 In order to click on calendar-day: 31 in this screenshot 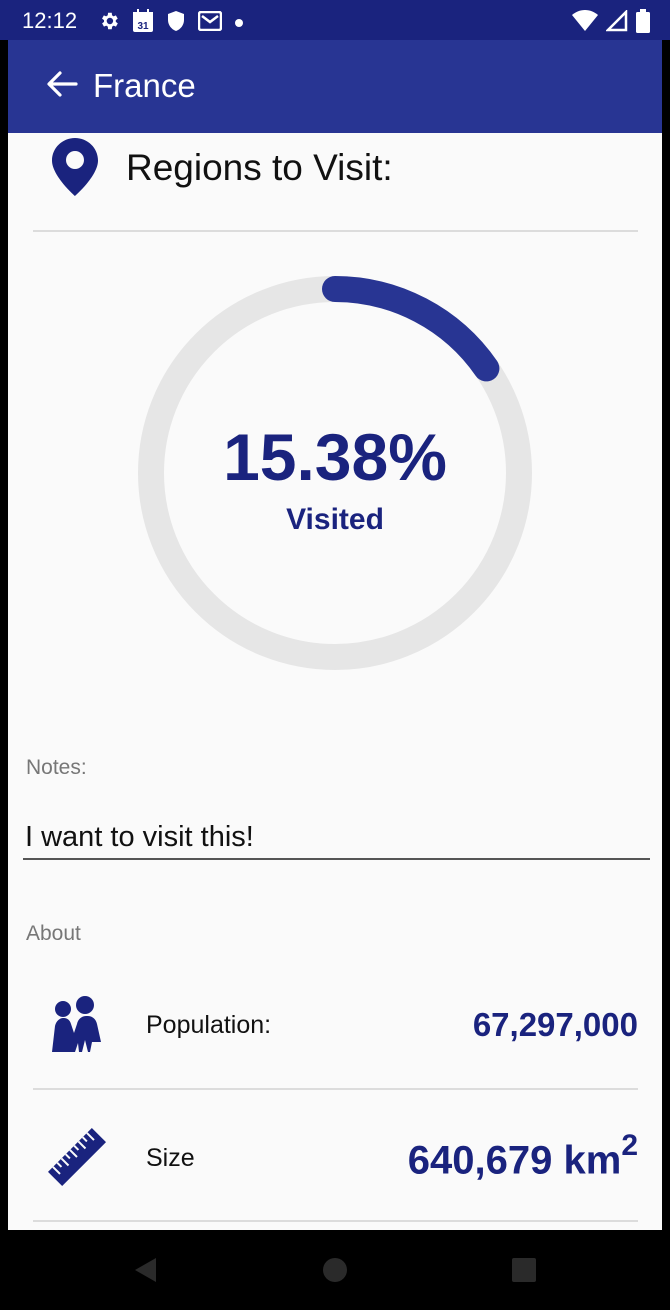, I will do `click(143, 26)`.